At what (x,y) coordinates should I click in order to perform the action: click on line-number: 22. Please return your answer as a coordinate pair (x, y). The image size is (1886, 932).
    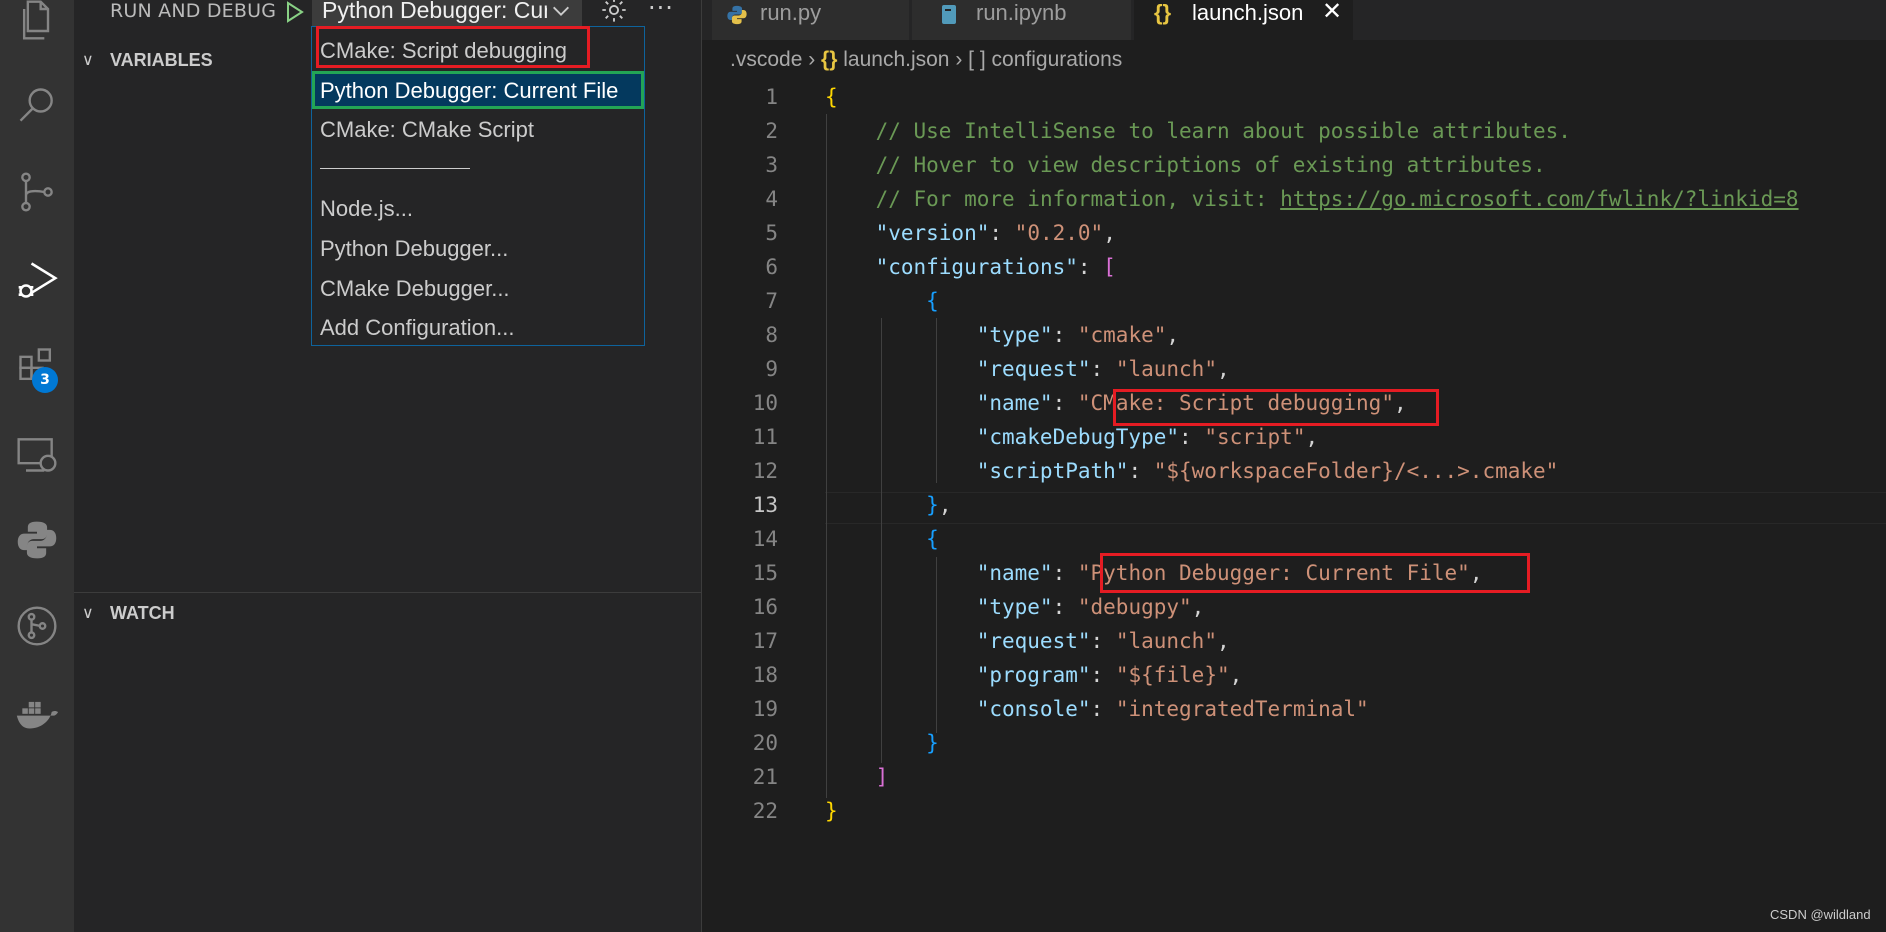
    Looking at the image, I should click on (765, 811).